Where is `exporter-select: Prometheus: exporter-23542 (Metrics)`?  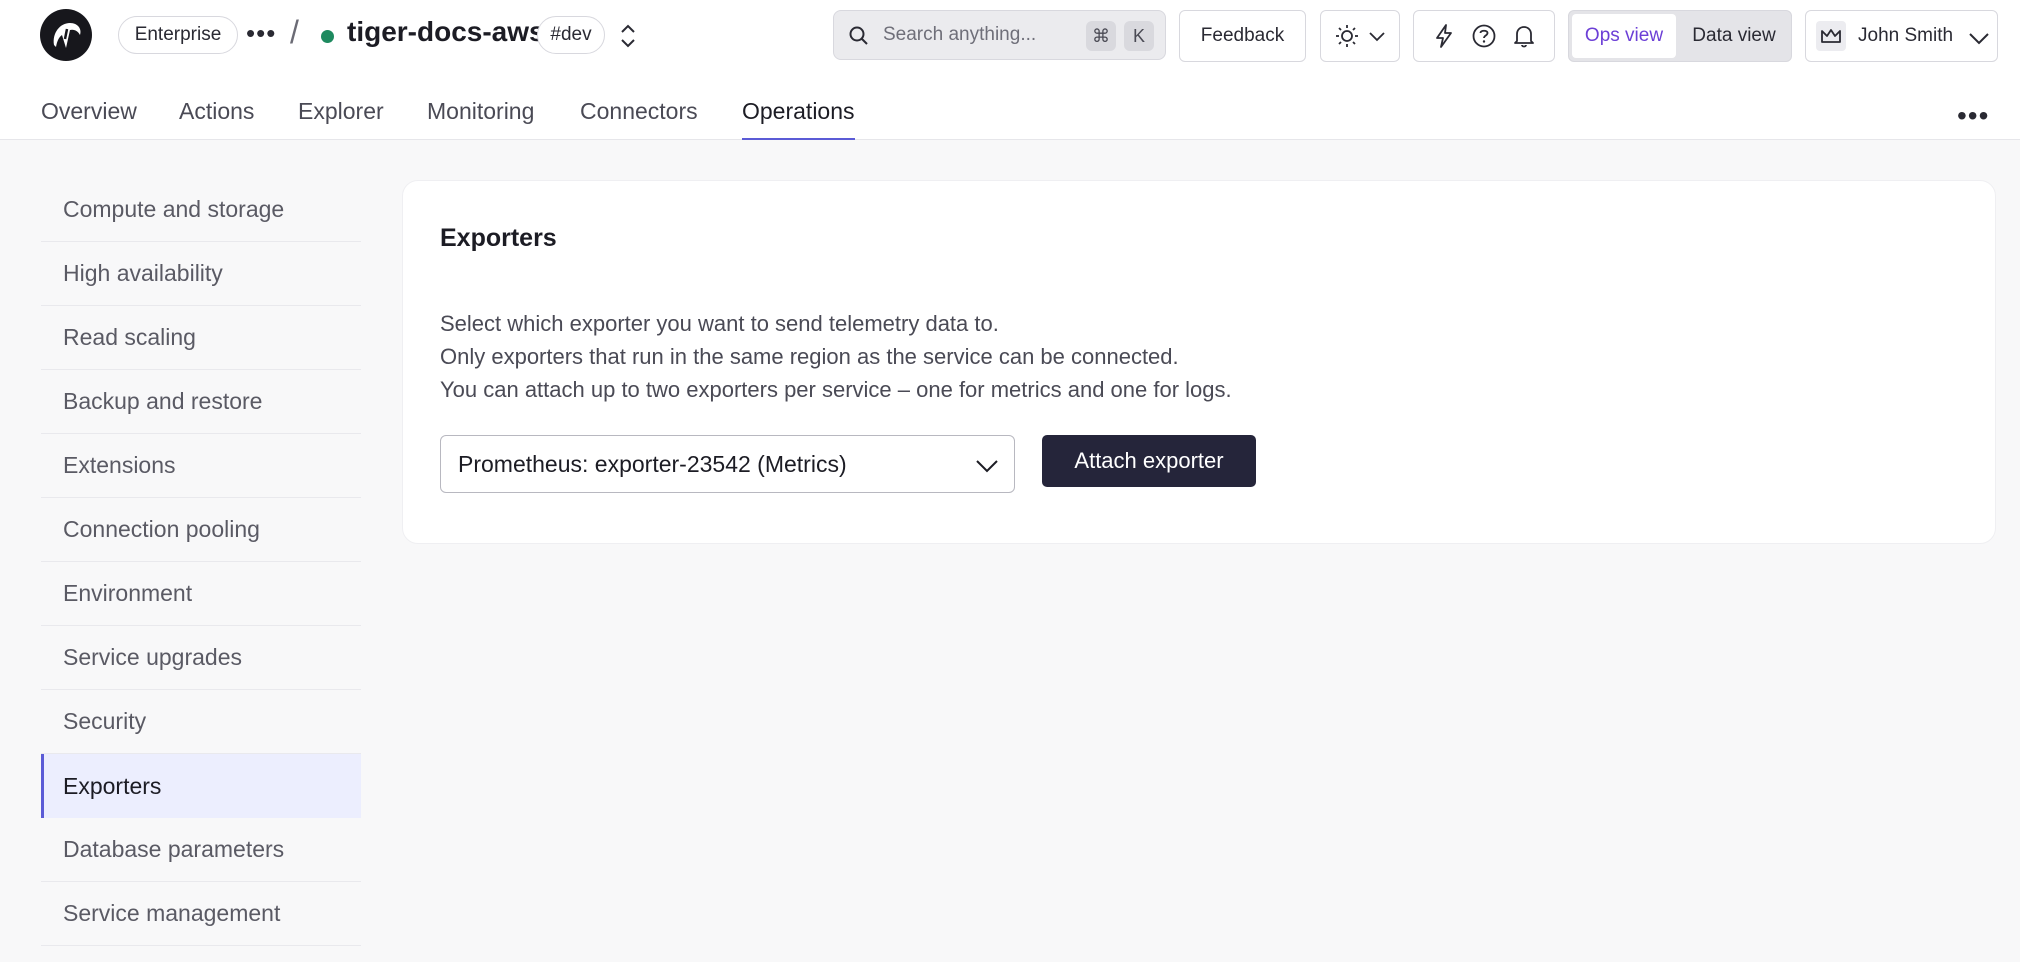
exporter-select: Prometheus: exporter-23542 (Metrics) is located at coordinates (727, 464).